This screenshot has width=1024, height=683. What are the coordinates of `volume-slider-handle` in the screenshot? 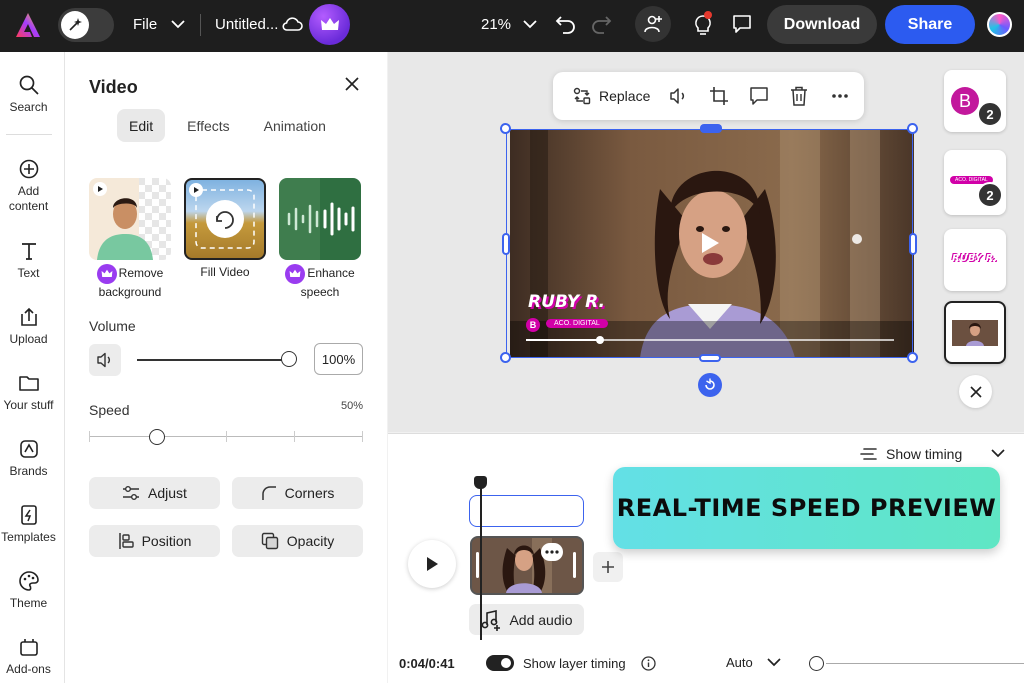 It's located at (289, 359).